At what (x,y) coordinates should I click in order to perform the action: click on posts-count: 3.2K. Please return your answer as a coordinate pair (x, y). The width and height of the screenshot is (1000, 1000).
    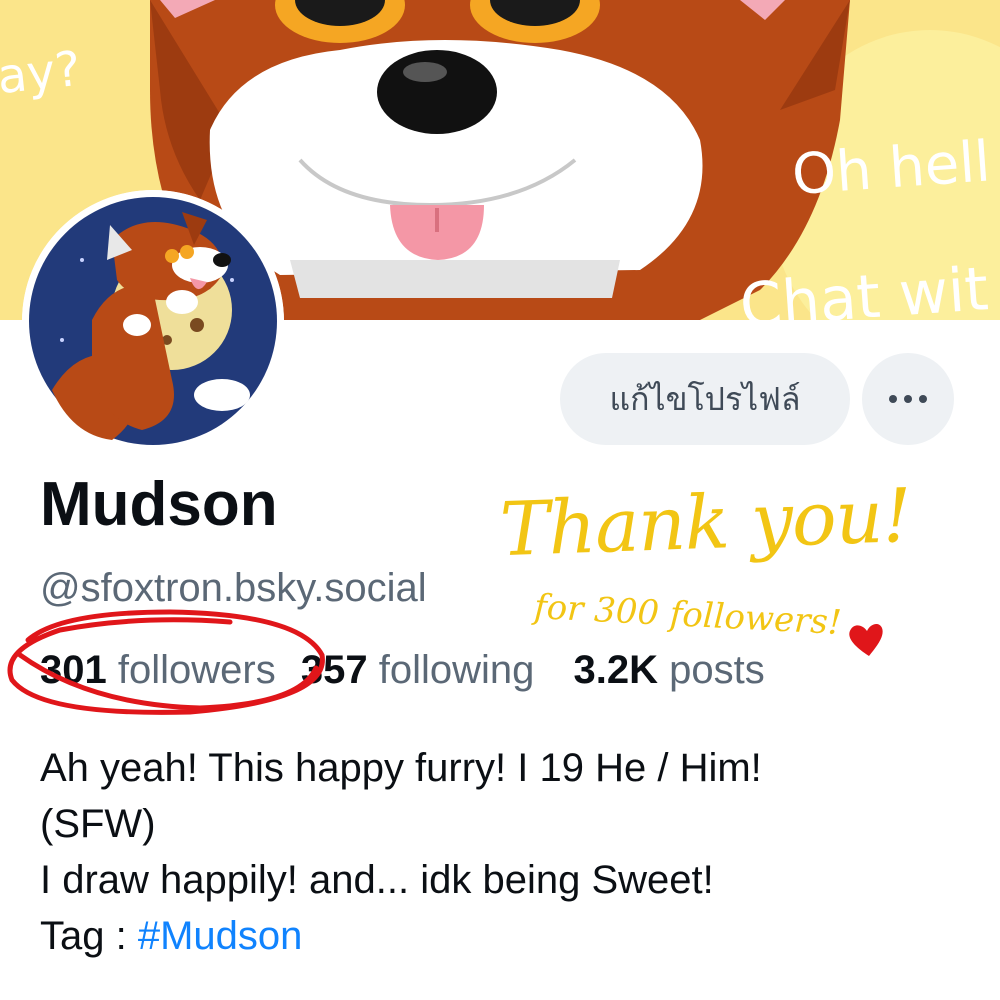
    Looking at the image, I should click on (616, 670).